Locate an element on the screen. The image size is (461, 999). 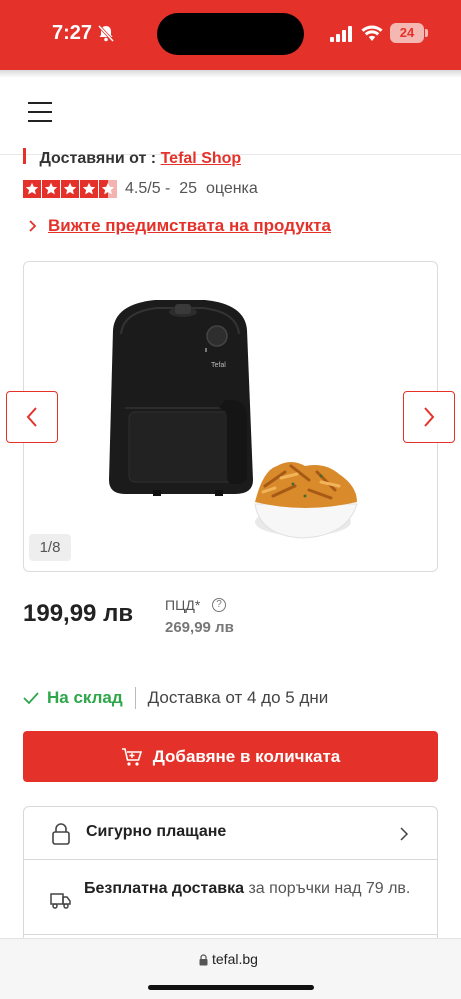
add-to-cart-label: Добавяне в количката is located at coordinates (246, 756).